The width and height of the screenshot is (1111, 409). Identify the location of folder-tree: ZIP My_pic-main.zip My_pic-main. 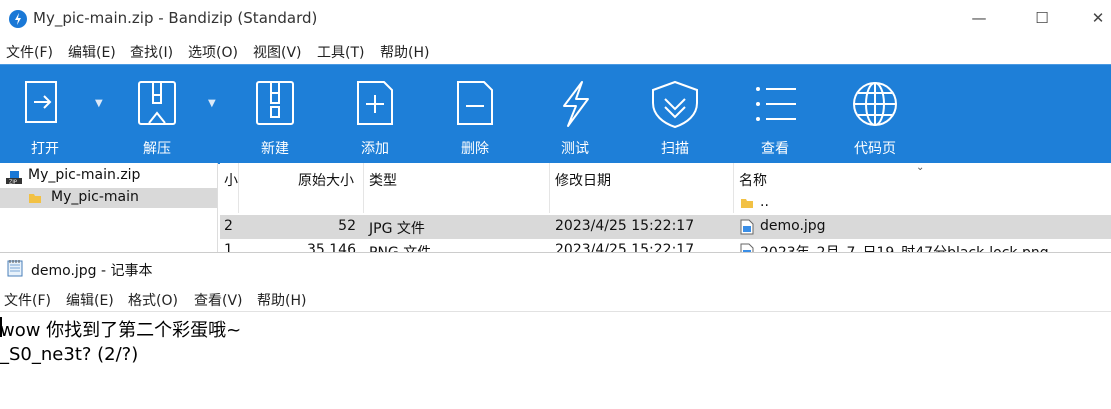
(109, 207).